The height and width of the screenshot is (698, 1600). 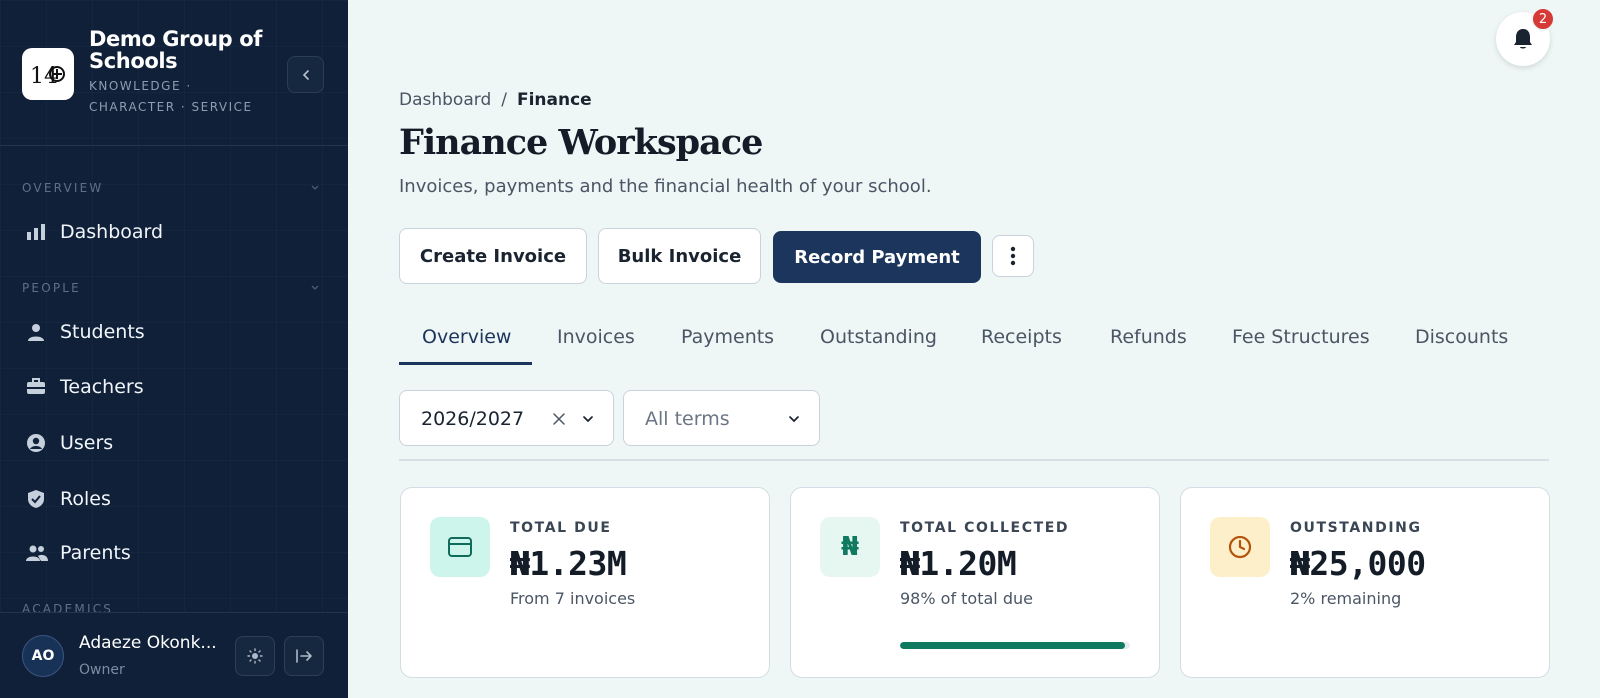 I want to click on bell-icon, so click(x=1523, y=39).